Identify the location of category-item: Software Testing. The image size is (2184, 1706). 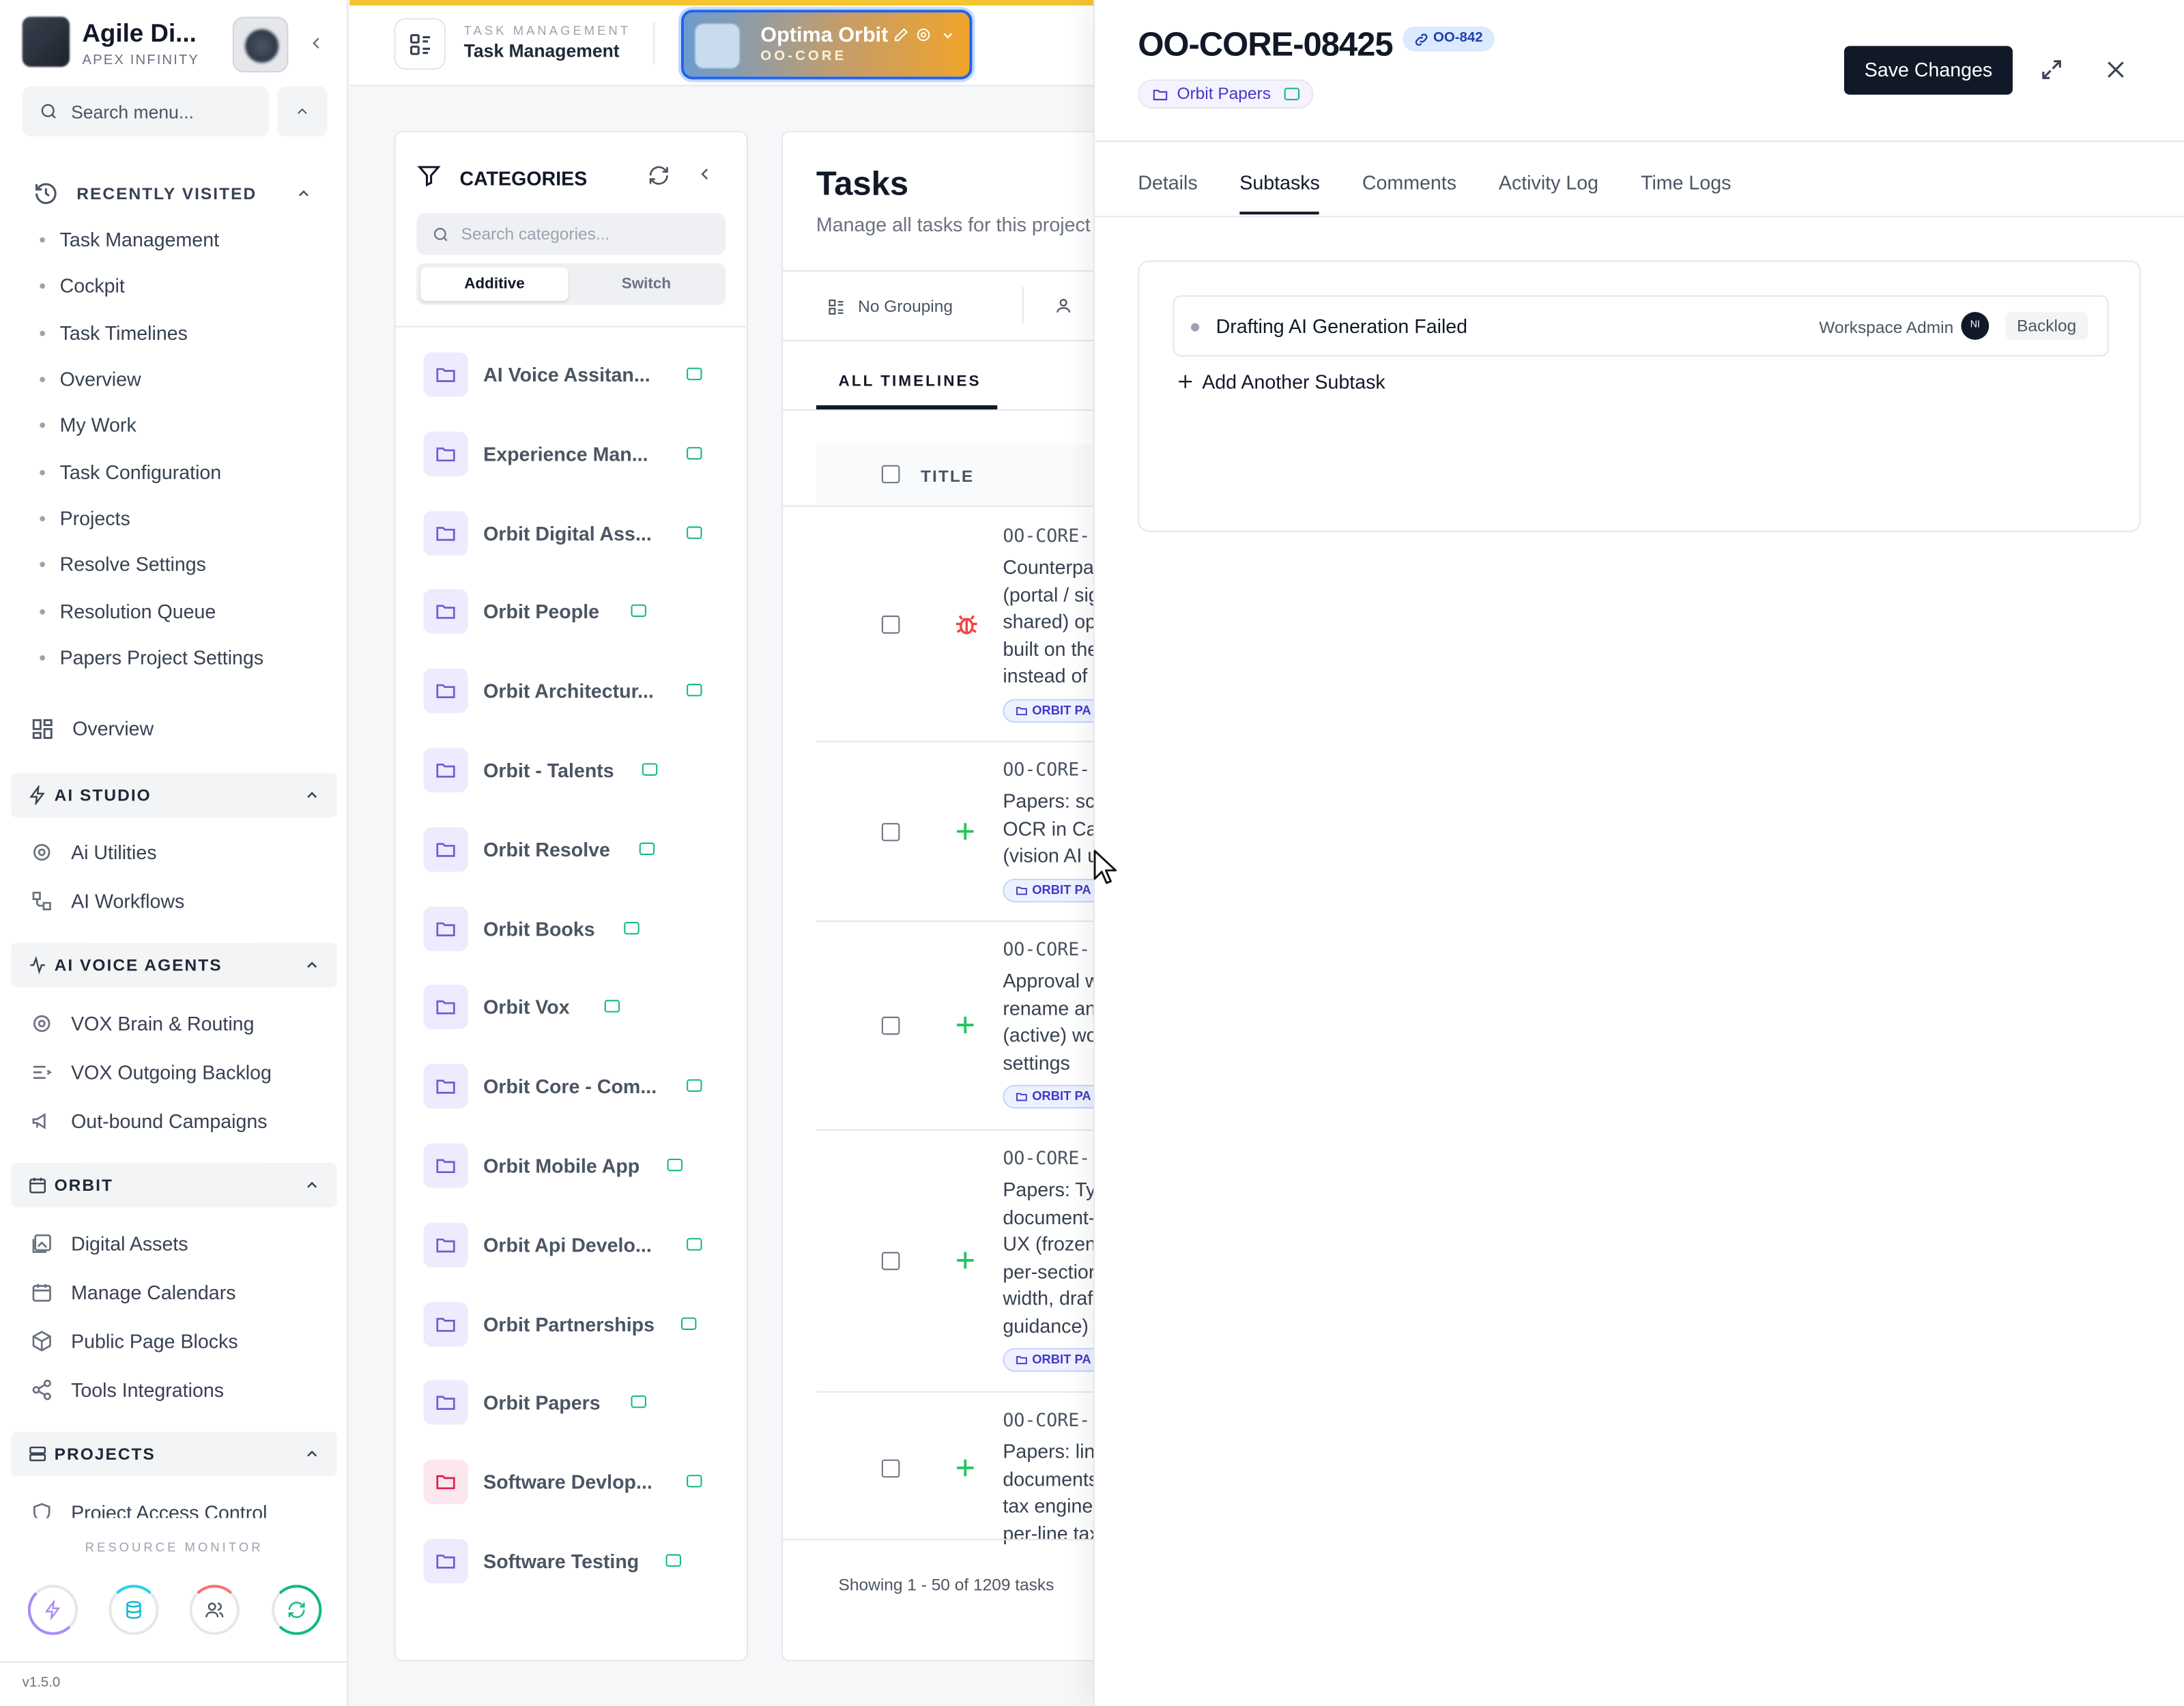
(576, 1561).